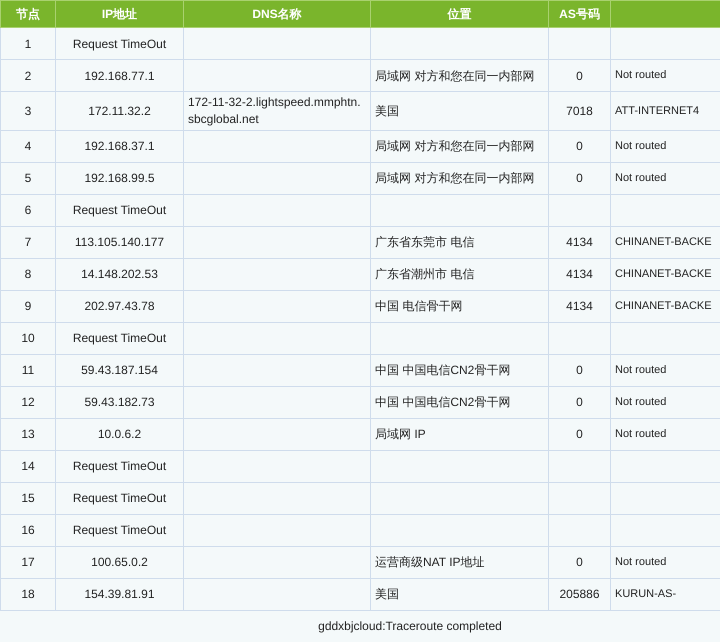 The height and width of the screenshot is (642, 720). Describe the element at coordinates (459, 306) in the screenshot. I see `table-cell: 中国 电信骨干网` at that location.